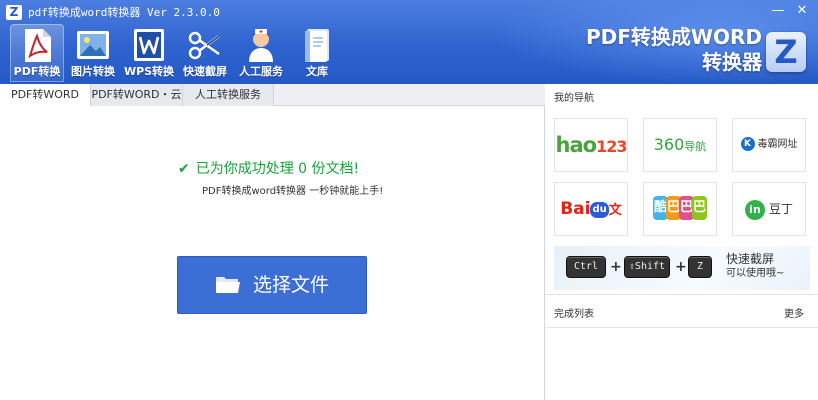 The image size is (818, 400). What do you see at coordinates (124, 12) in the screenshot?
I see `window-title: pdf转换成word转换器 Ver 2.3.0.0` at bounding box center [124, 12].